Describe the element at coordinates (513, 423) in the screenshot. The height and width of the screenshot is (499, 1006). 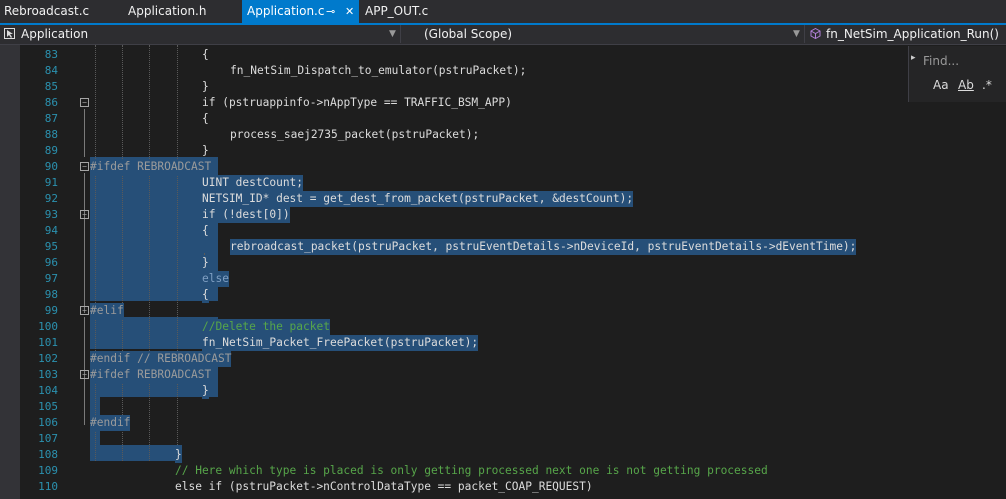
I see `code-line: 106 #endif` at that location.